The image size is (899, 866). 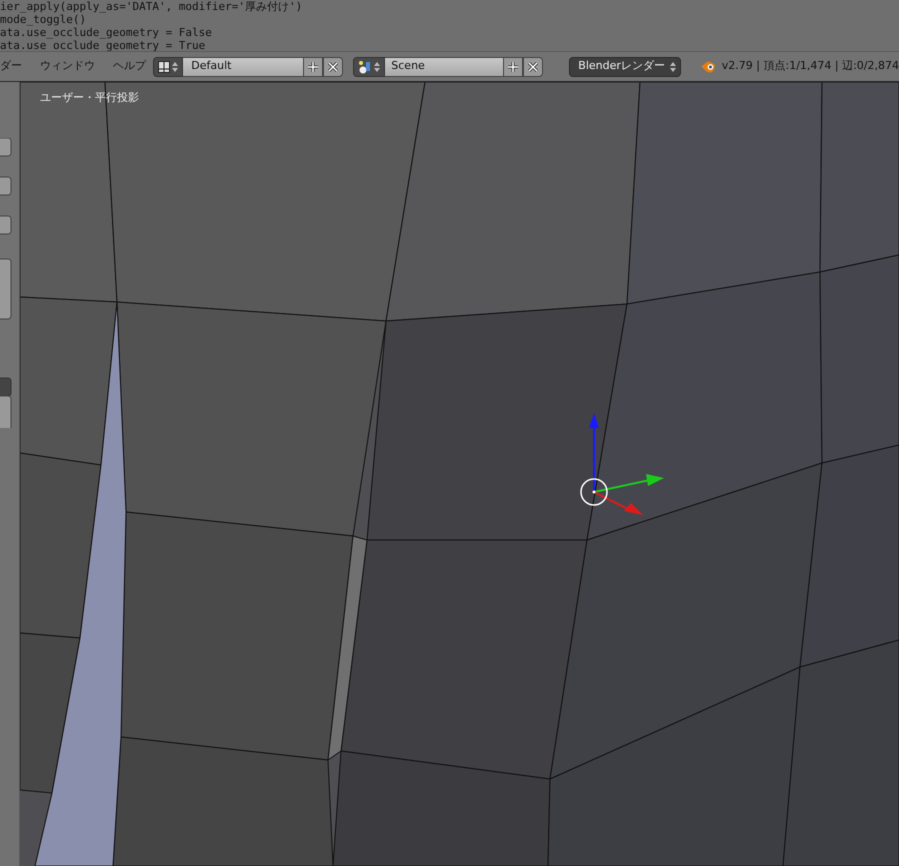 I want to click on scene-selector, so click(x=369, y=66).